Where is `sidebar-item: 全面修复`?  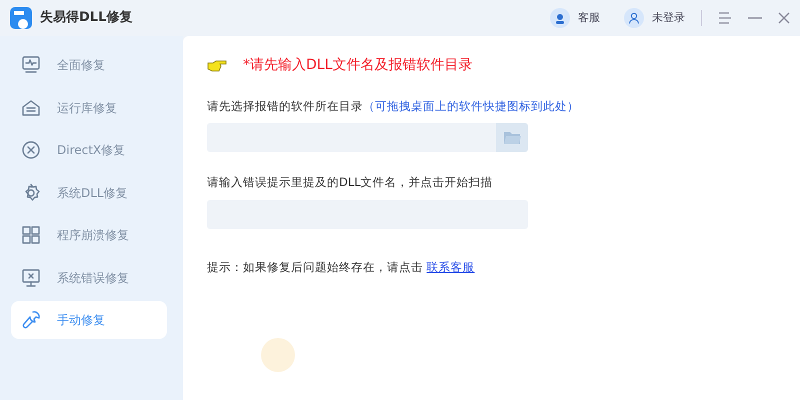
sidebar-item: 全面修复 is located at coordinates (89, 65).